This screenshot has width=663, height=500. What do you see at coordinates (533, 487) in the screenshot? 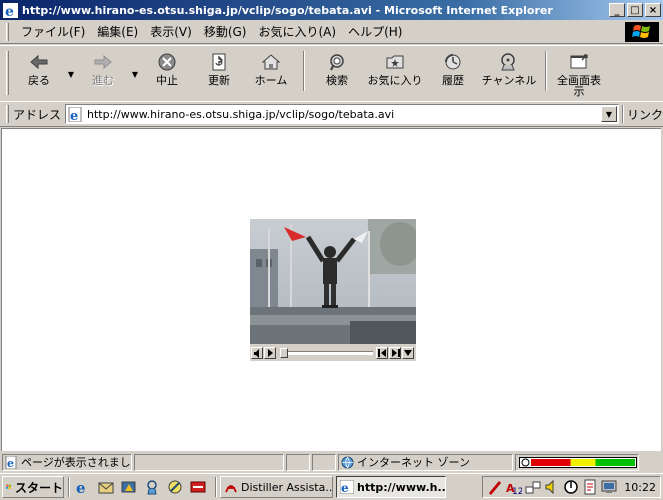
I see `network-icon` at bounding box center [533, 487].